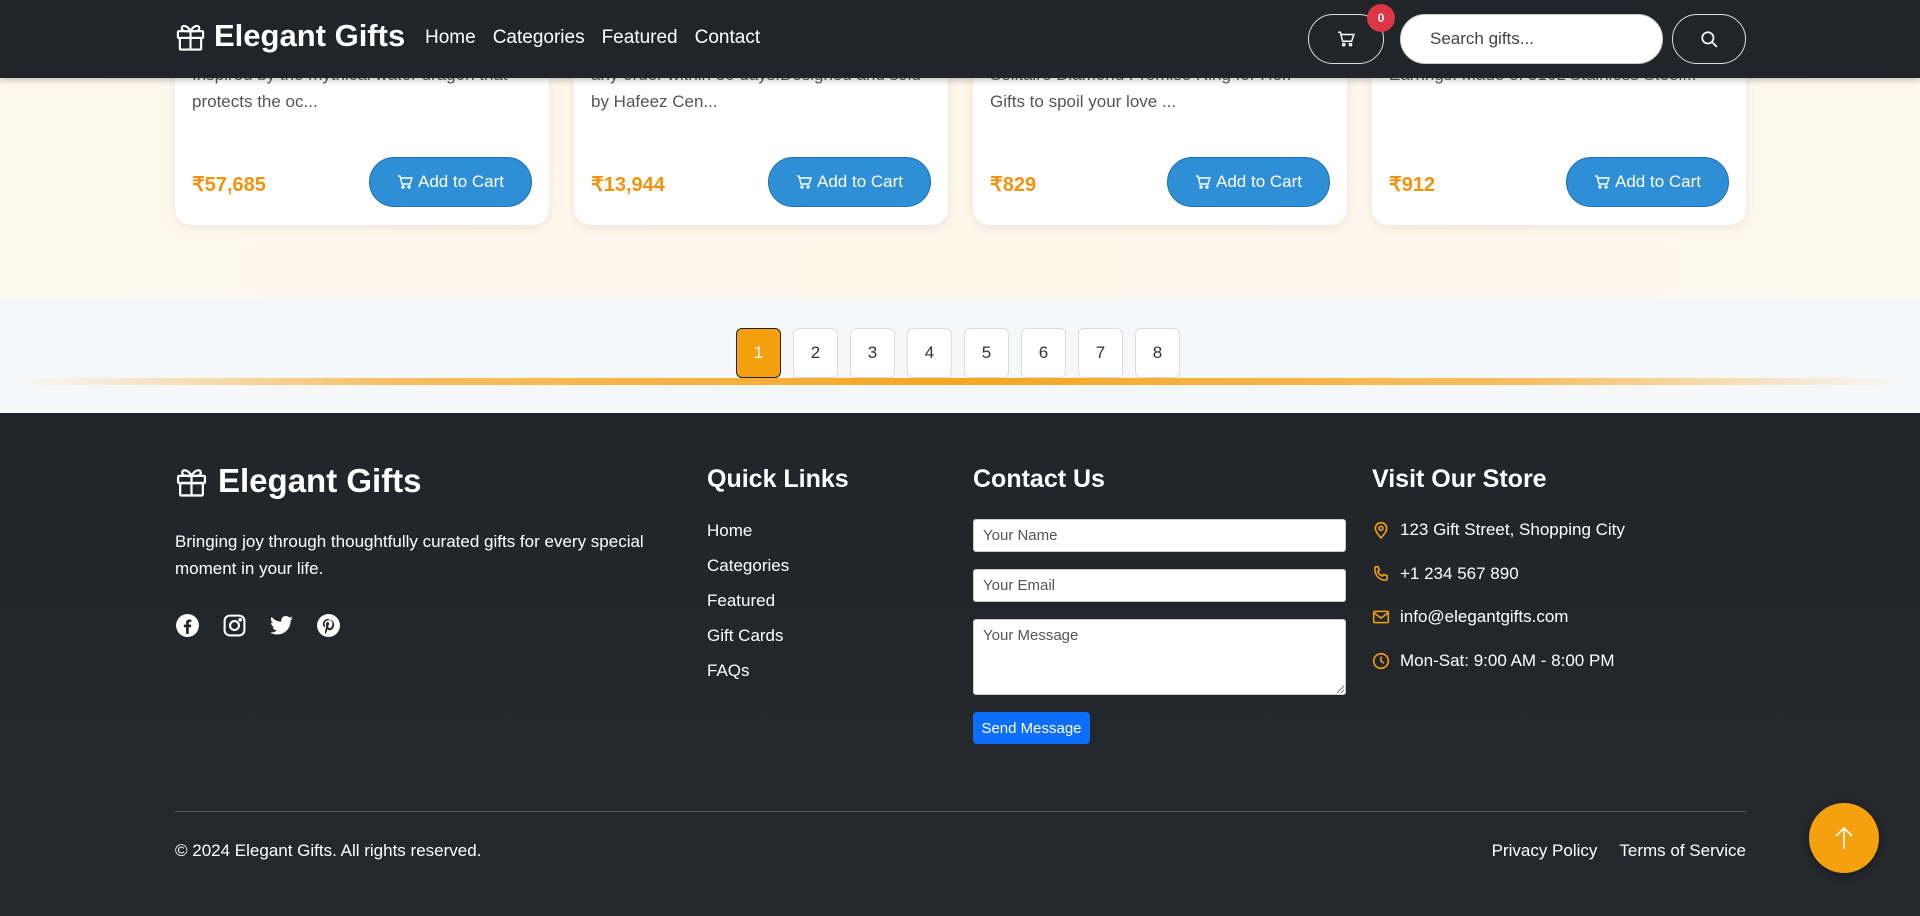  What do you see at coordinates (187, 625) in the screenshot?
I see `facebook-icon` at bounding box center [187, 625].